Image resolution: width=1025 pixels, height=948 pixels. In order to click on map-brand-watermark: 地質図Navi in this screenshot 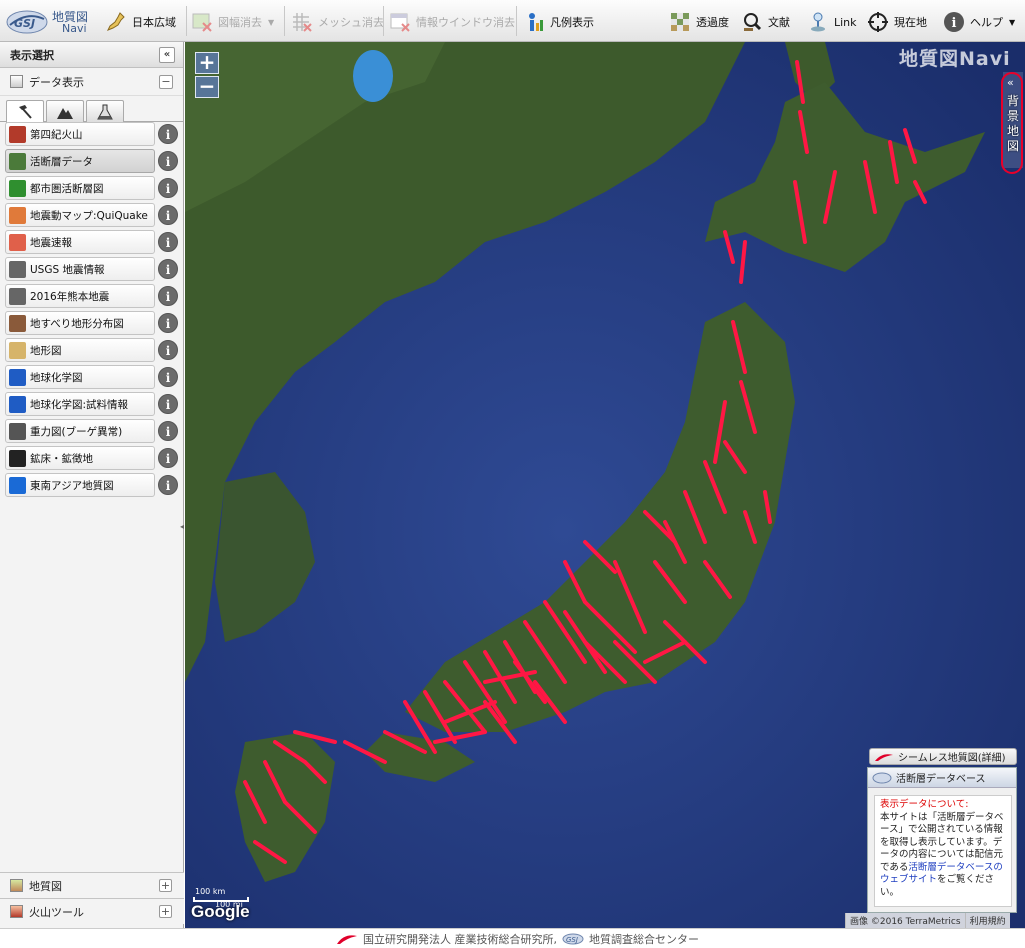, I will do `click(955, 59)`.